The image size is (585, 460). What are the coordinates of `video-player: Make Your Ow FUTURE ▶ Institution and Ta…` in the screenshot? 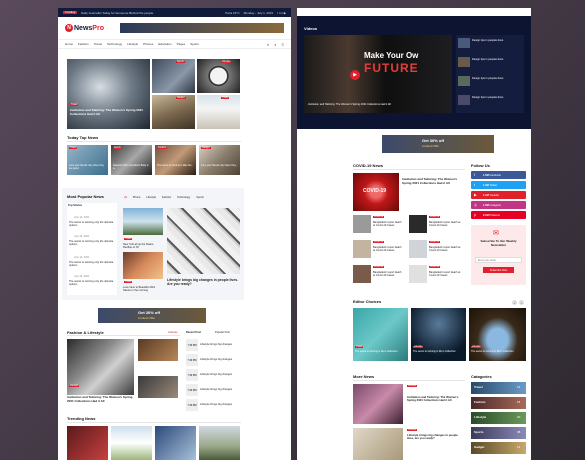 It's located at (378, 74).